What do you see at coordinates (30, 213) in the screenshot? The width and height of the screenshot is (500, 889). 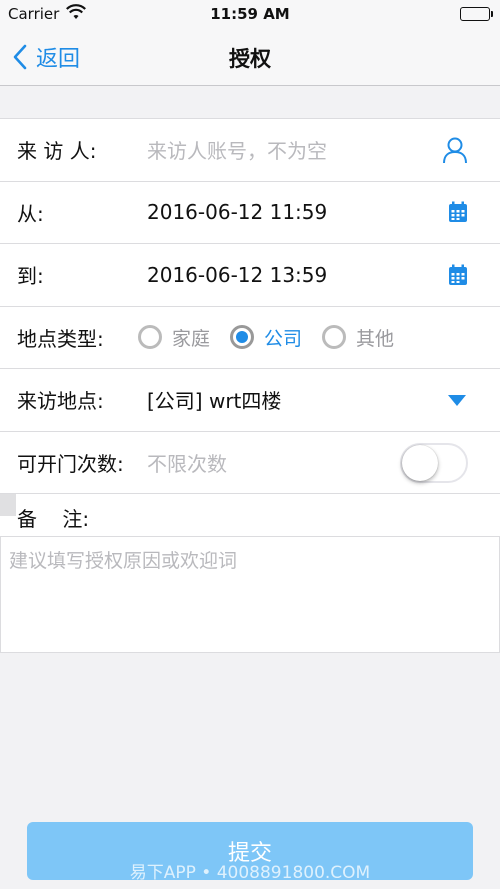 I see `from-label: 从:` at bounding box center [30, 213].